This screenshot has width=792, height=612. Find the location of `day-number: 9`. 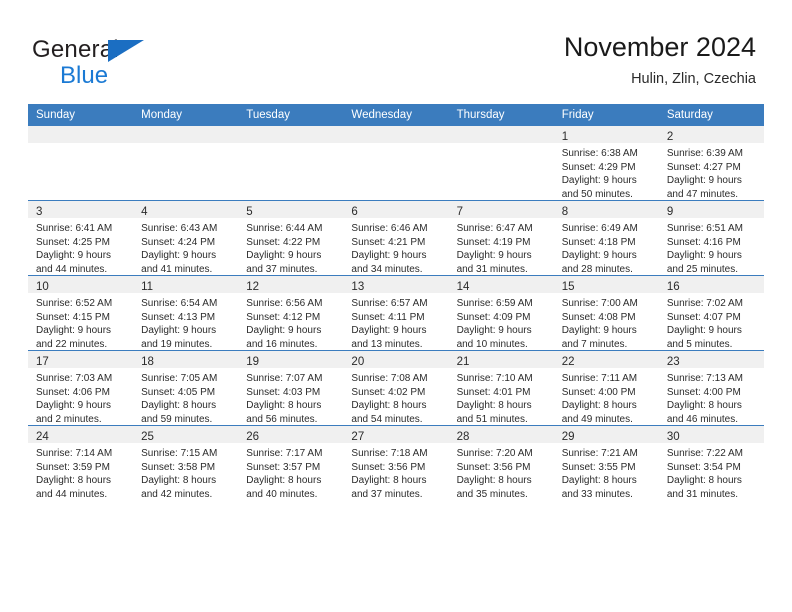

day-number: 9 is located at coordinates (670, 212).